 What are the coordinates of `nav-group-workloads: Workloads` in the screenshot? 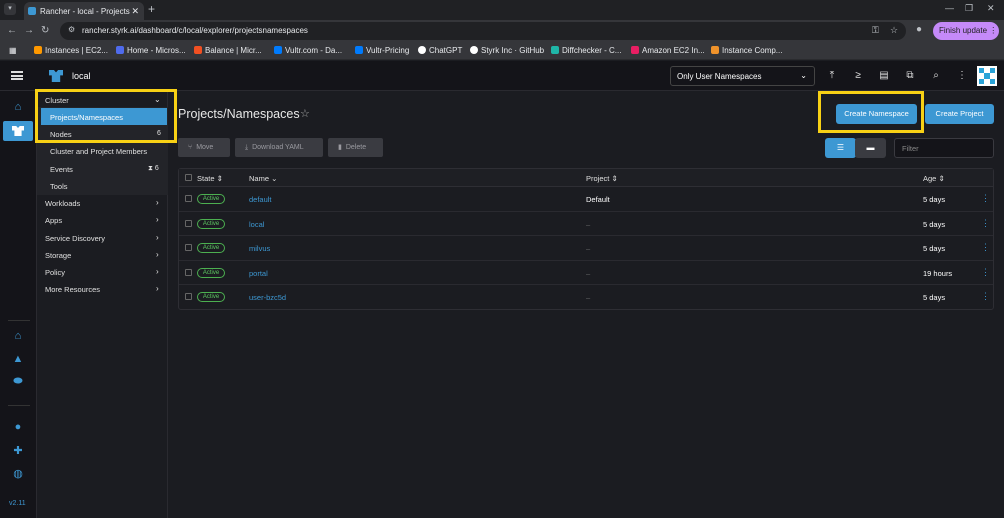 It's located at (62, 203).